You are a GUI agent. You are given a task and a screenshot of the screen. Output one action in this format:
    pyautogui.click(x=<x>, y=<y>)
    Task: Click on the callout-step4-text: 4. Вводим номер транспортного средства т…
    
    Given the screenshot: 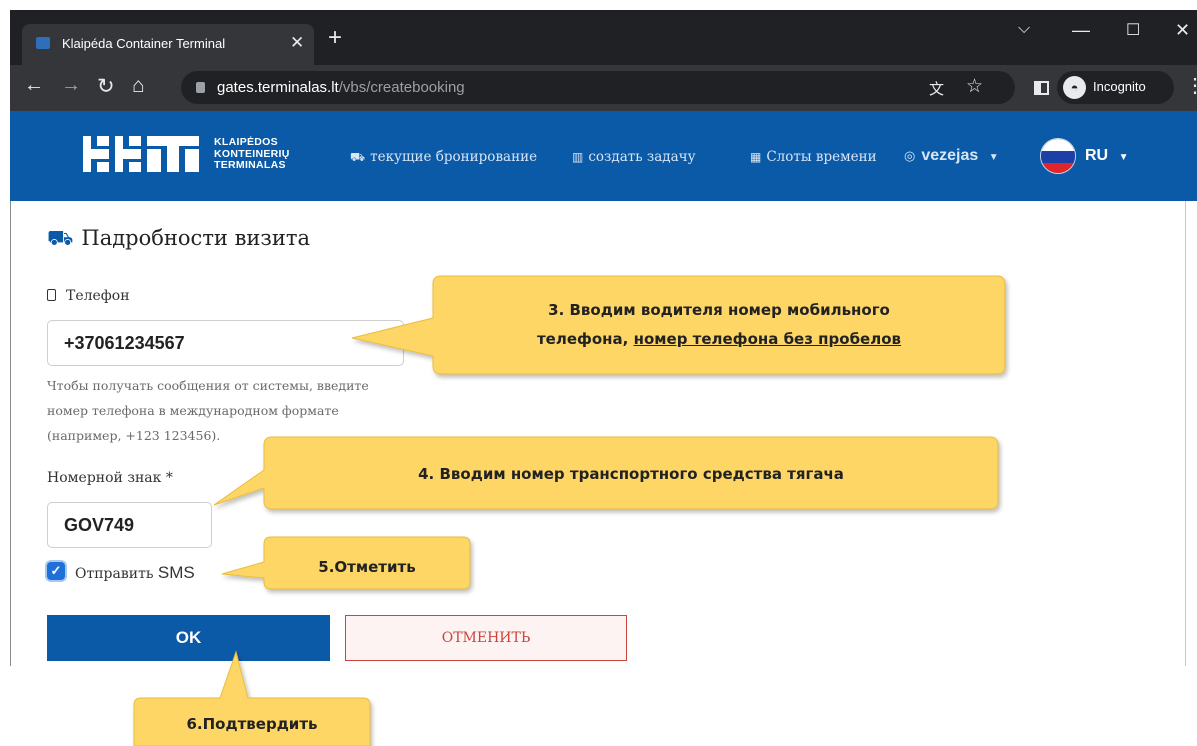 What is the action you would take?
    pyautogui.click(x=631, y=474)
    